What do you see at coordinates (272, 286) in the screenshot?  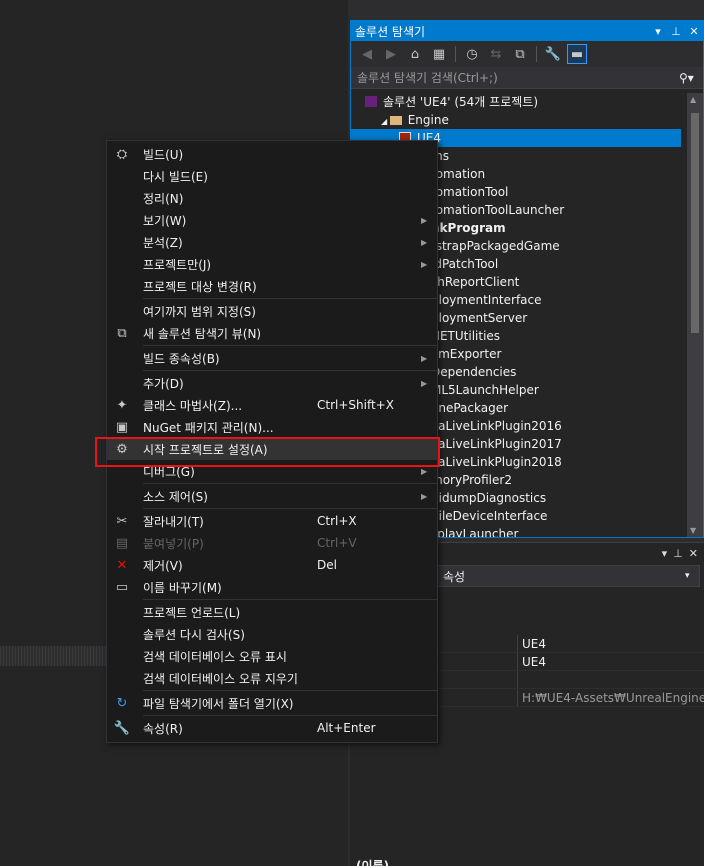 I see `menu-item: 프로젝트 대상 변경(R)` at bounding box center [272, 286].